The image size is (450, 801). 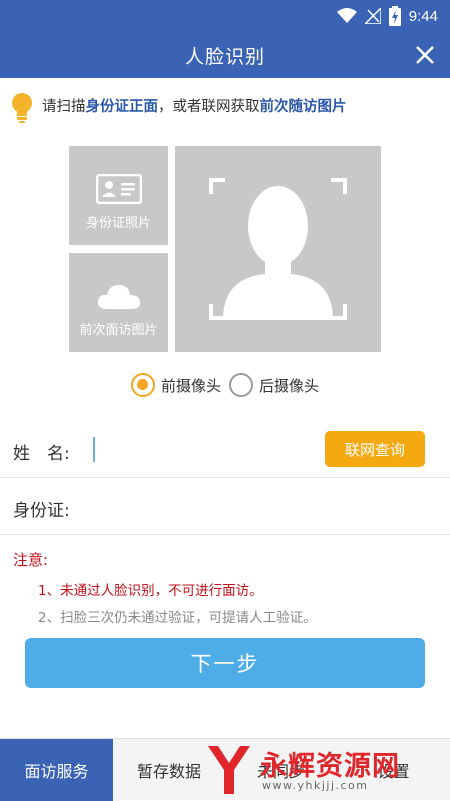 I want to click on rear-camera-label: 后摄像头, so click(x=289, y=385).